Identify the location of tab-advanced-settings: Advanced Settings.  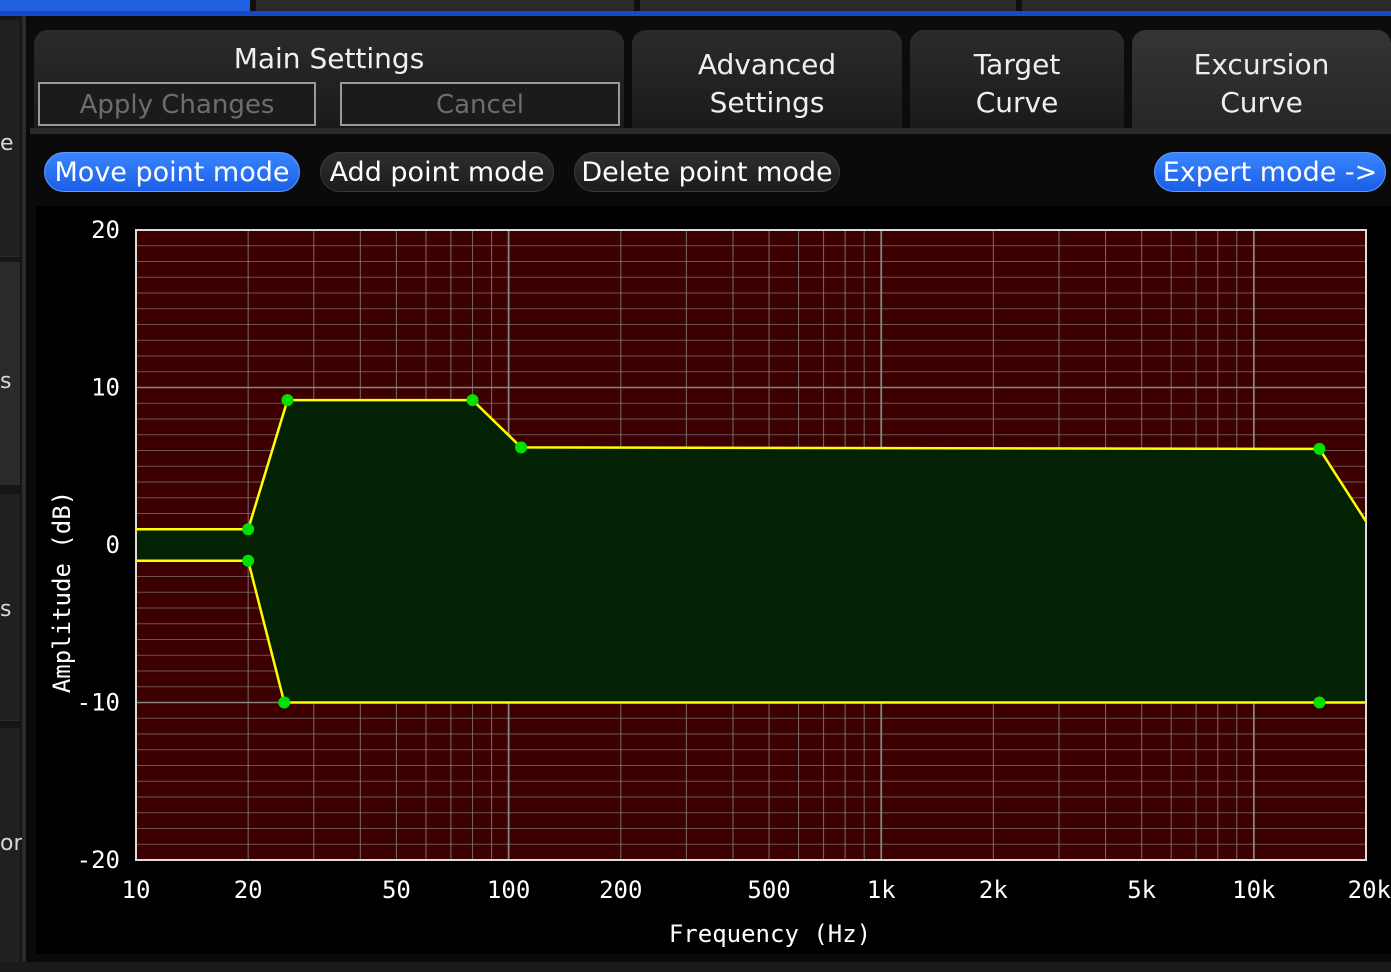
(767, 80).